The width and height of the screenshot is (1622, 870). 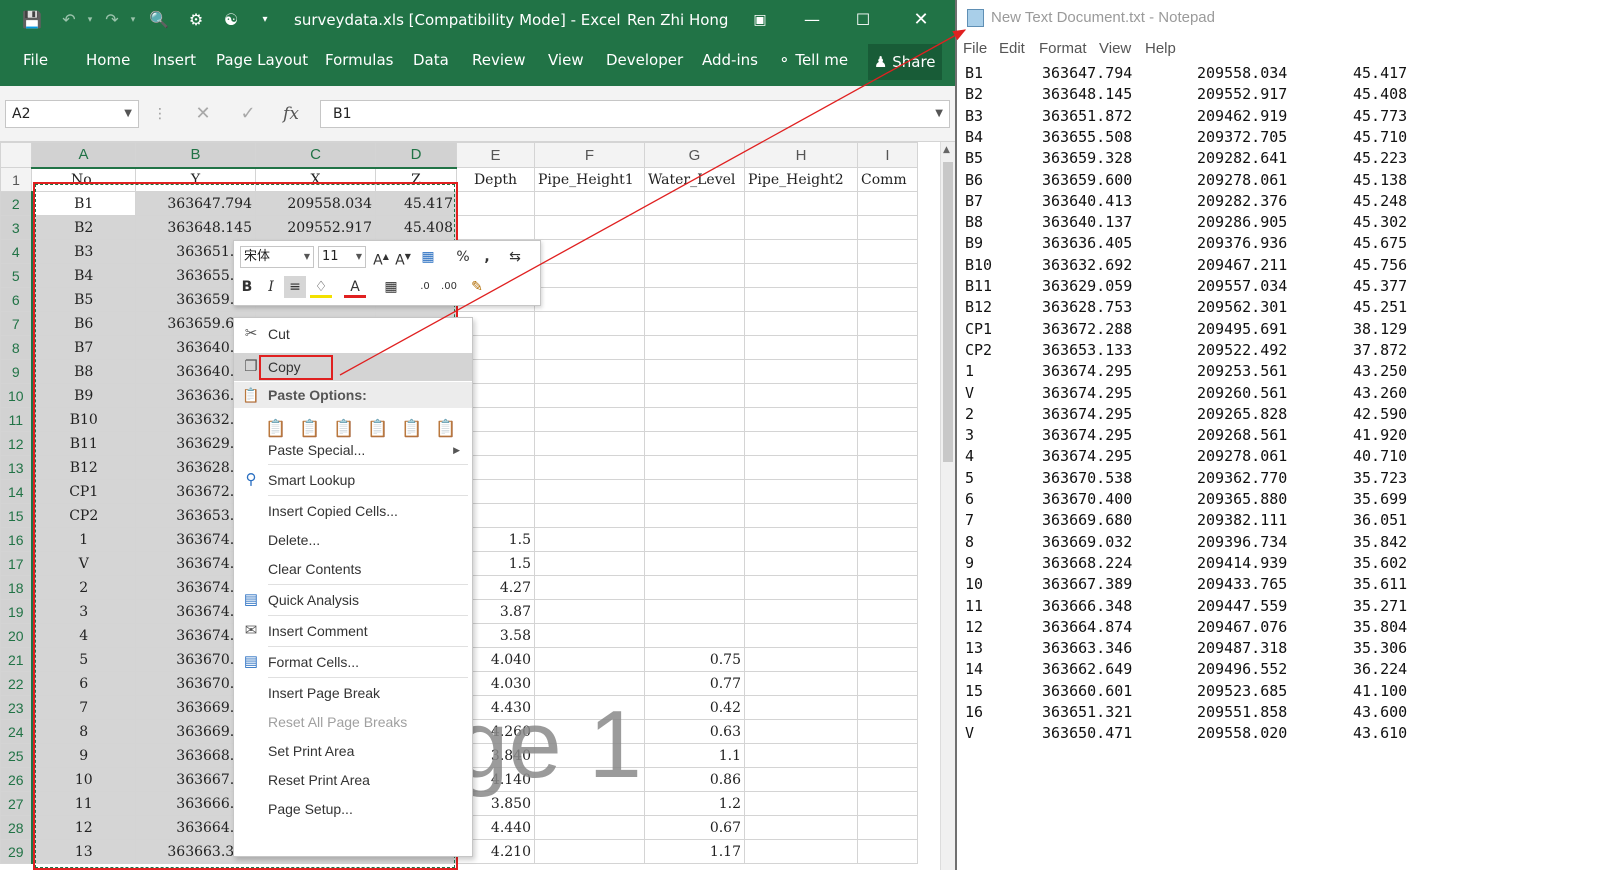 What do you see at coordinates (1115, 48) in the screenshot?
I see `menu-view: View` at bounding box center [1115, 48].